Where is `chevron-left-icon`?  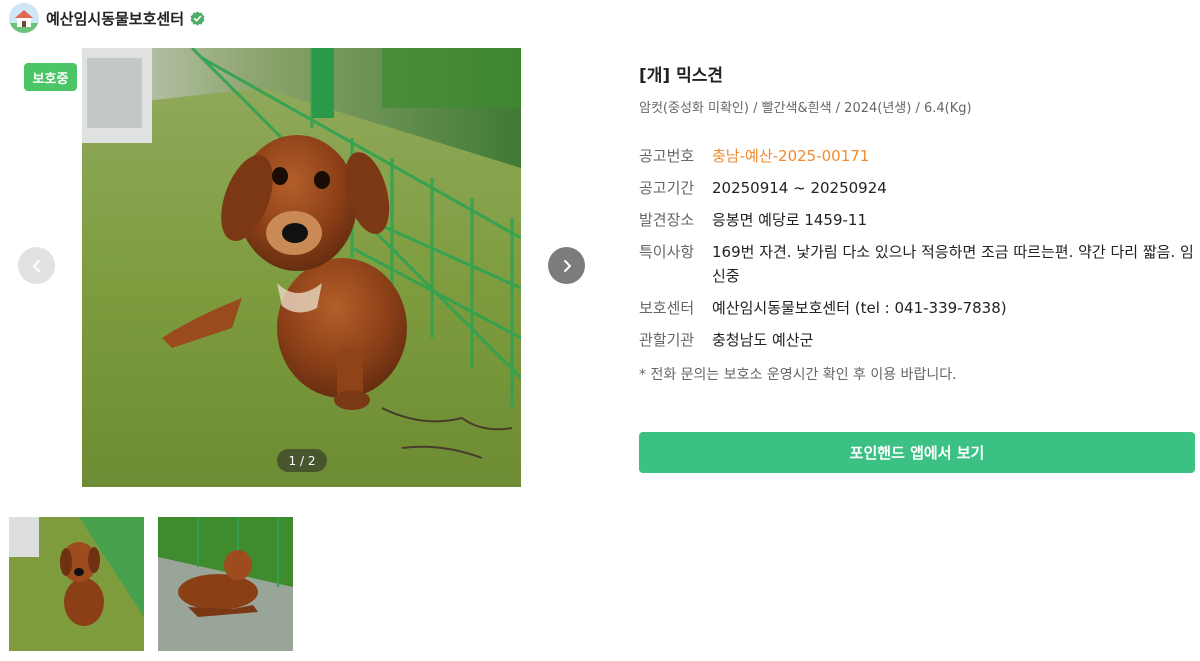 chevron-left-icon is located at coordinates (36, 265).